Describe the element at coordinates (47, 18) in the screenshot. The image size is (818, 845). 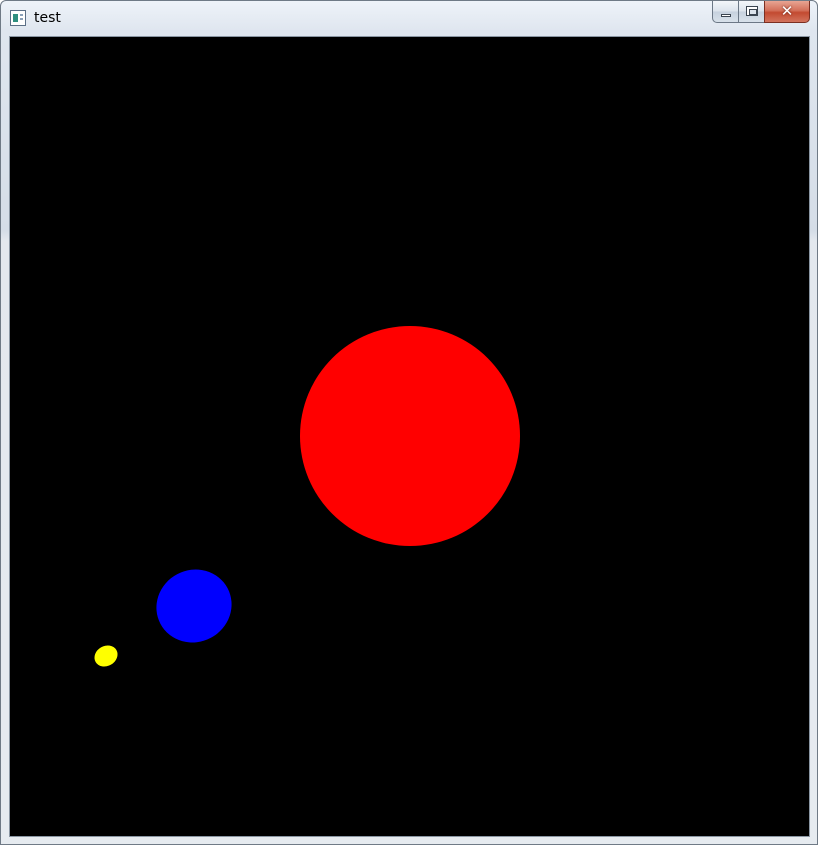
I see `window-title: test` at that location.